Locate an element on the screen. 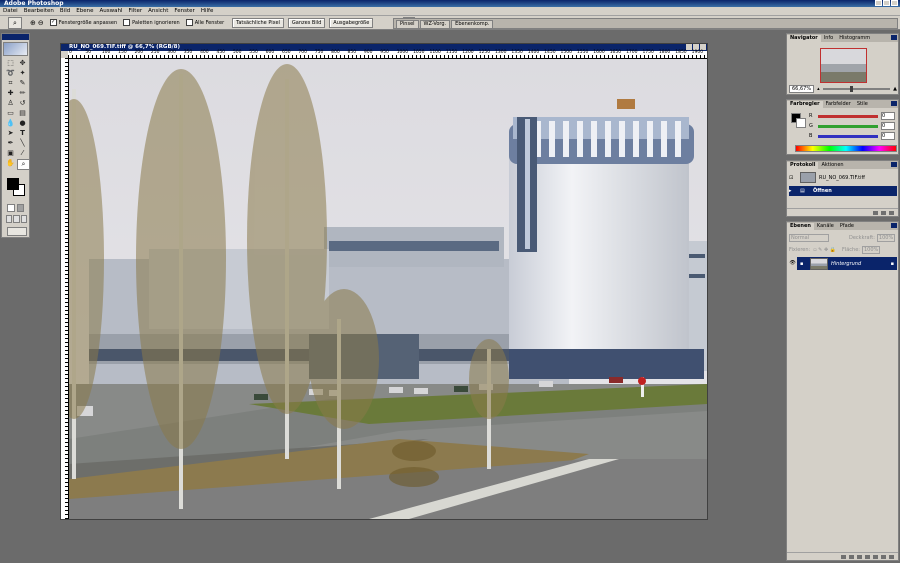  hand-tool-icon: ✋ is located at coordinates (10, 163).